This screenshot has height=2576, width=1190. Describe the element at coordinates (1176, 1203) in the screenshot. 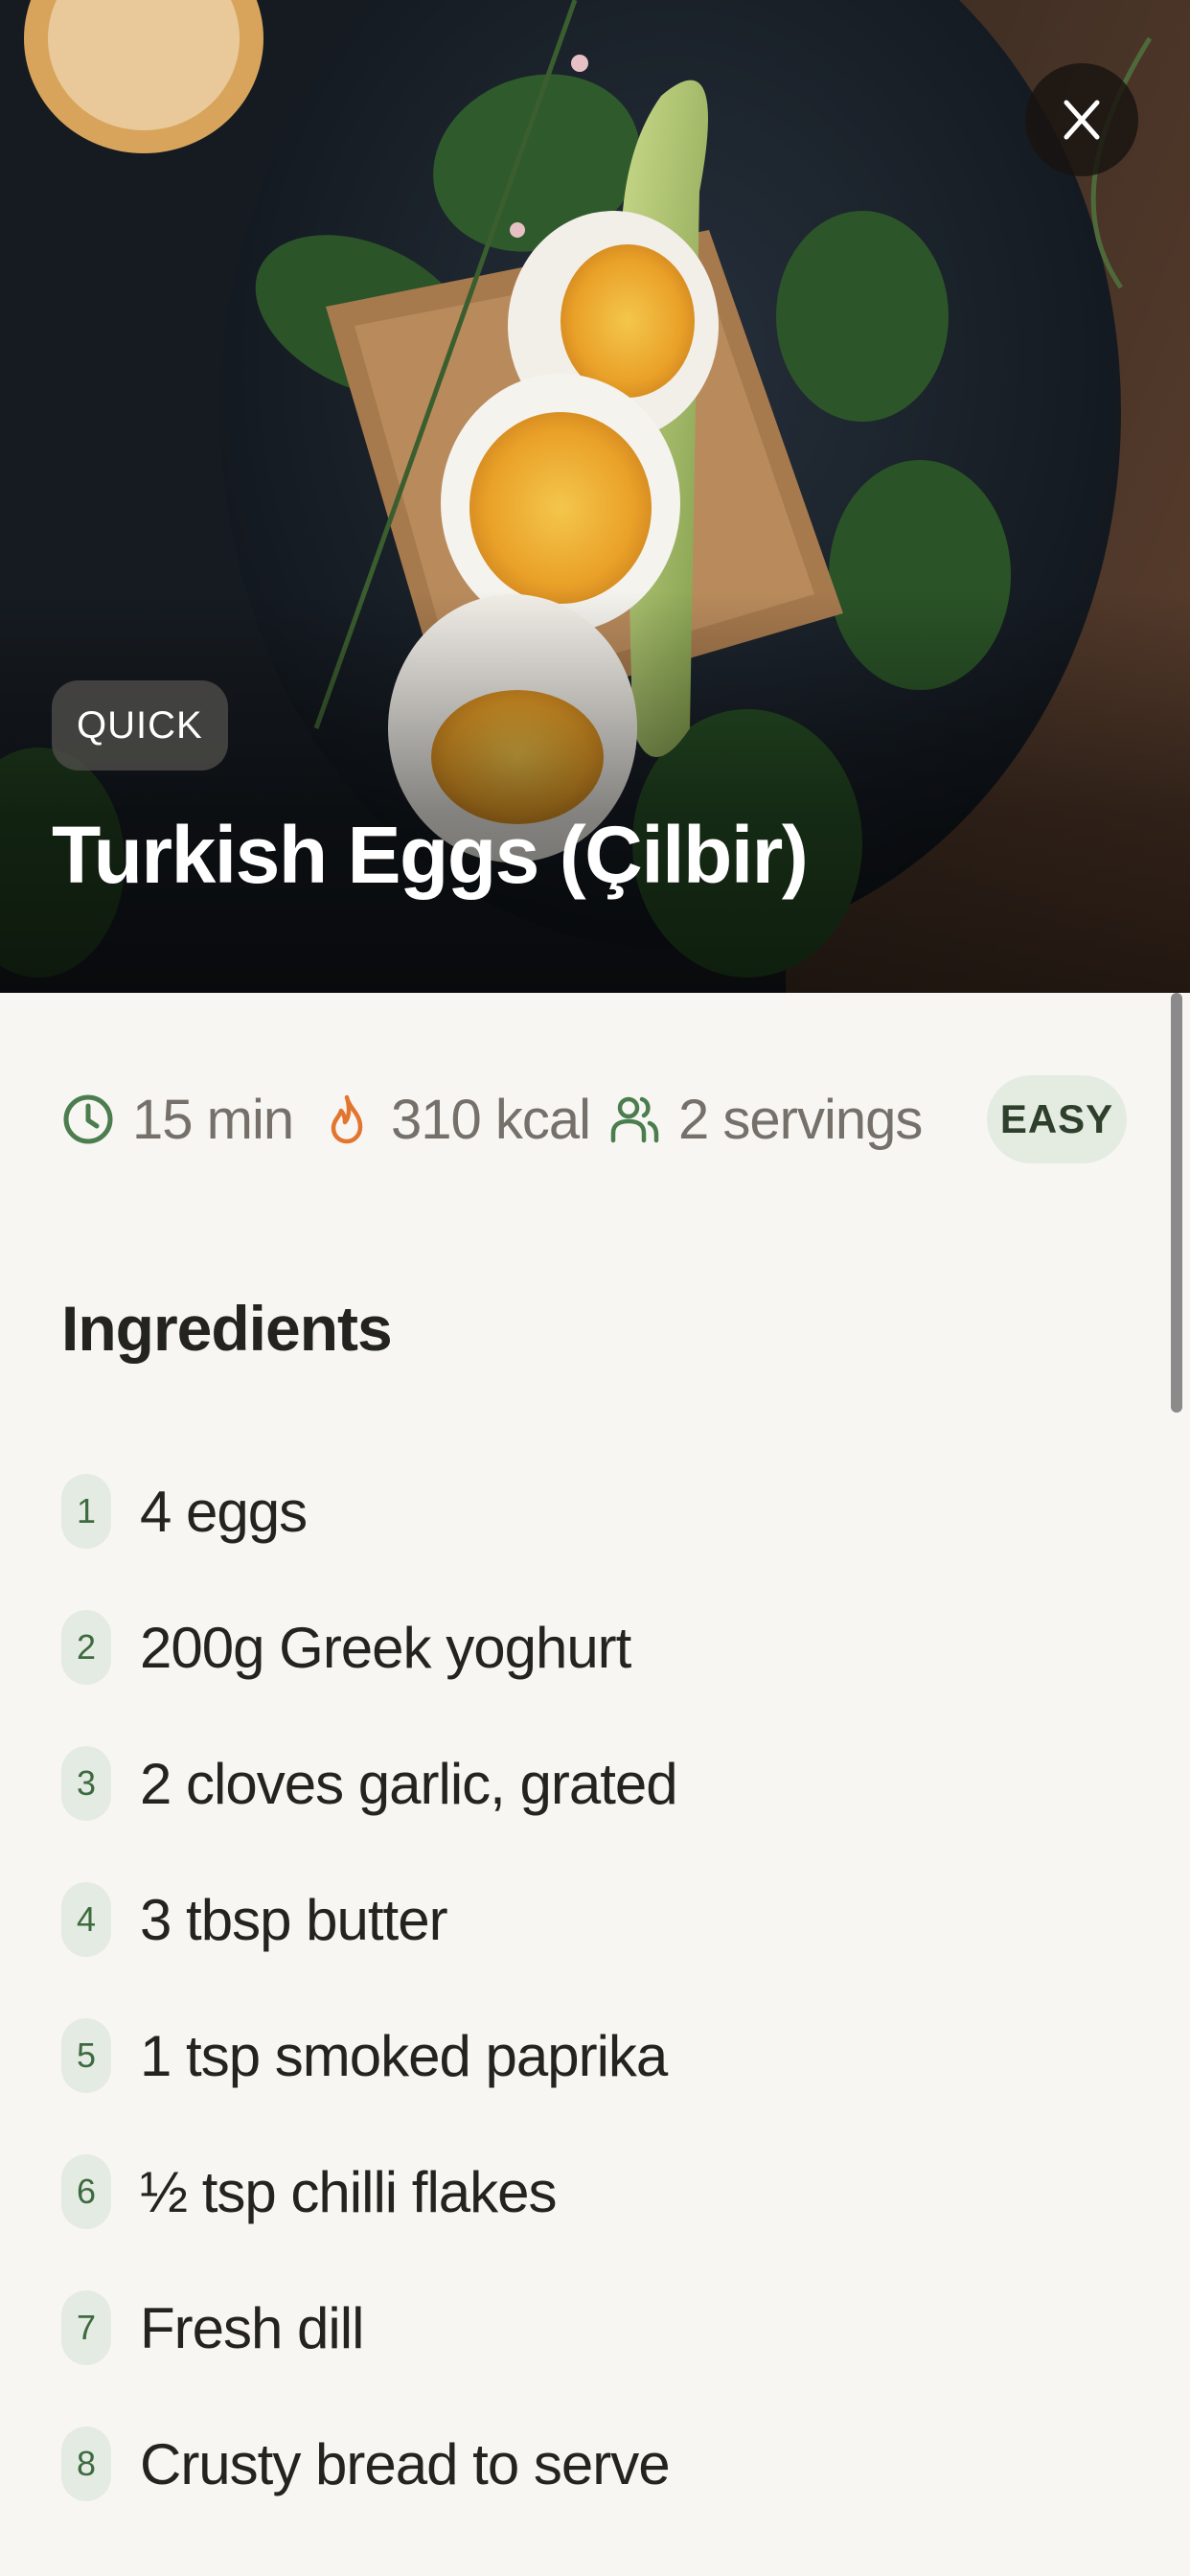

I see `scrollbar-thumb` at that location.